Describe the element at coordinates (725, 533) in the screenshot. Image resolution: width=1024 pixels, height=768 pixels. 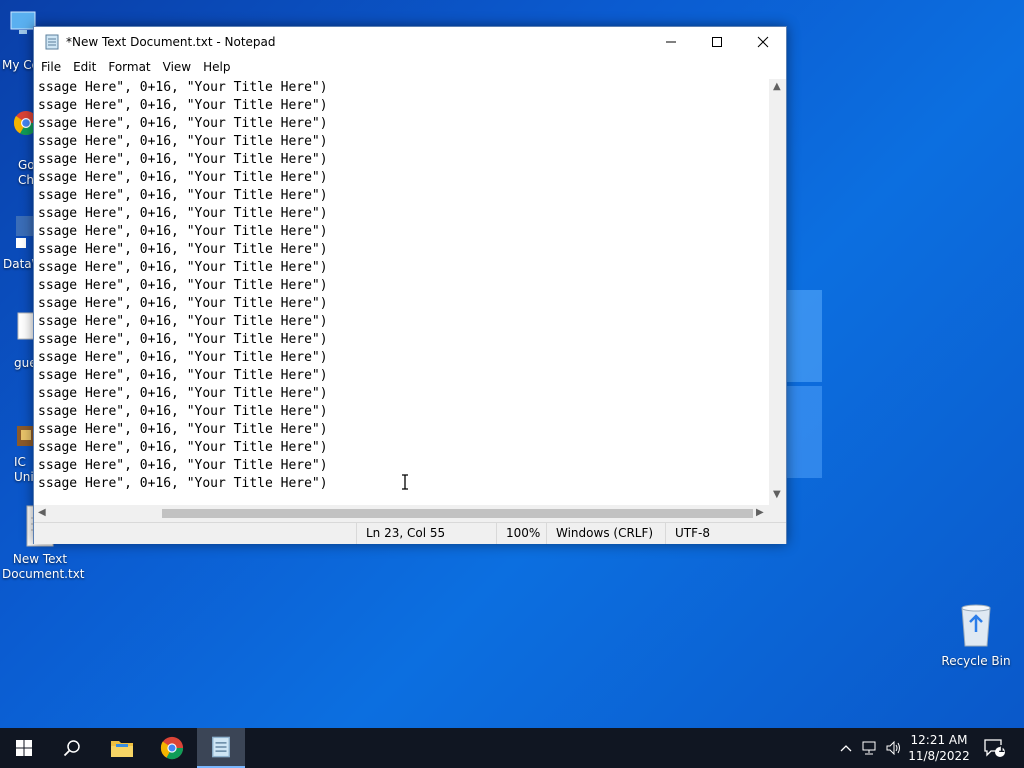
I see `status-encoding: UTF-8` at that location.